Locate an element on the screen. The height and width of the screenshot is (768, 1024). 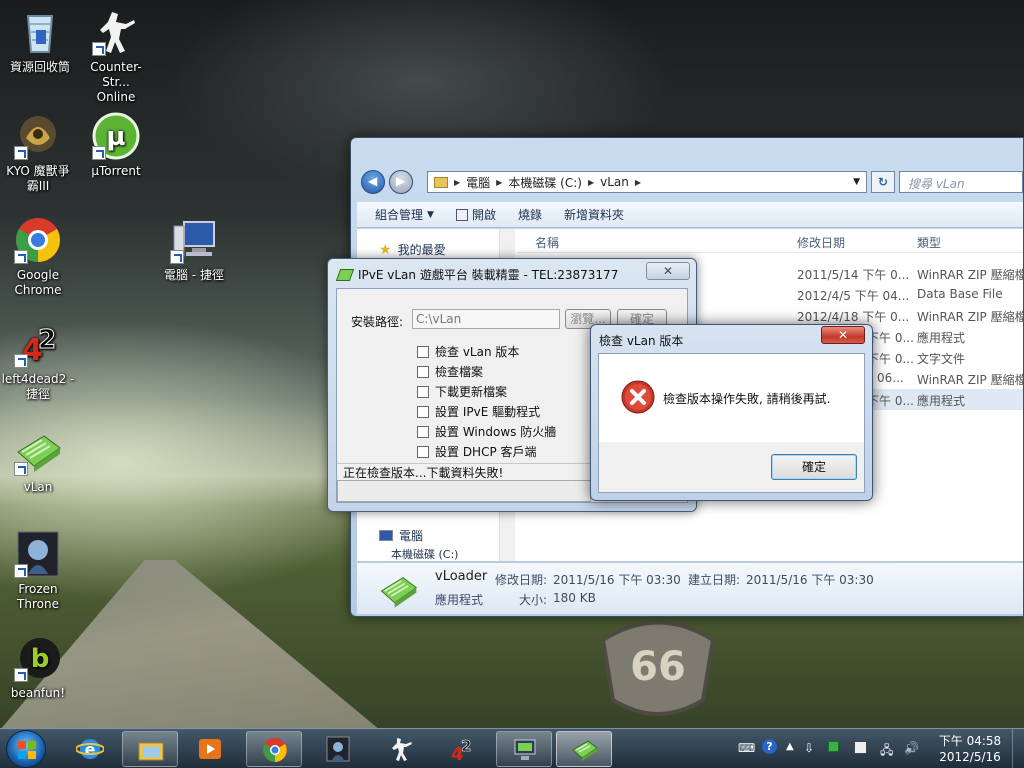
details-file-name: vLoader is located at coordinates (461, 576).